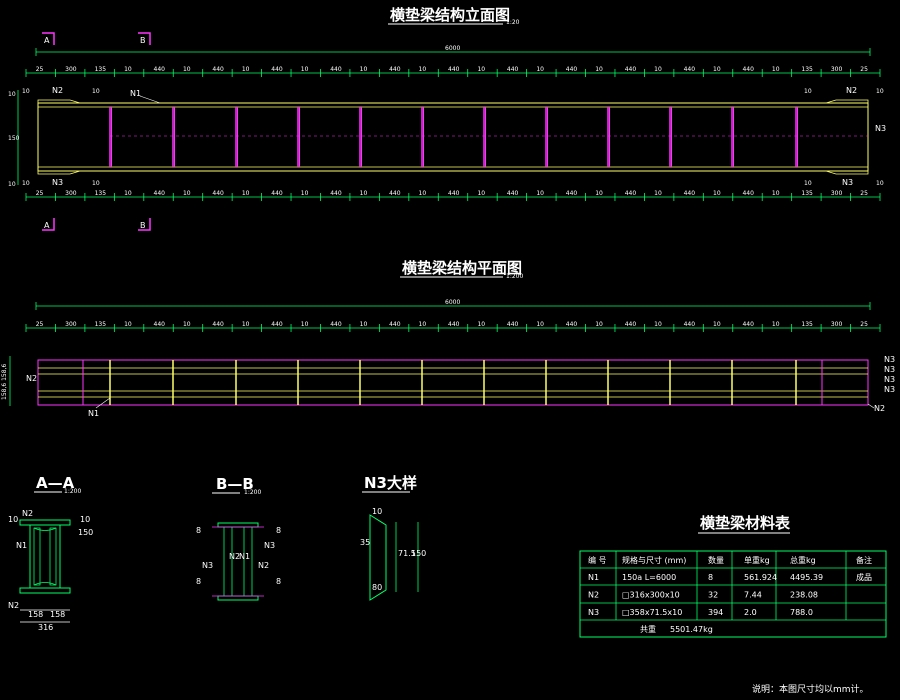  What do you see at coordinates (71, 69) in the screenshot?
I see `elev-top-dim-label: 300` at bounding box center [71, 69].